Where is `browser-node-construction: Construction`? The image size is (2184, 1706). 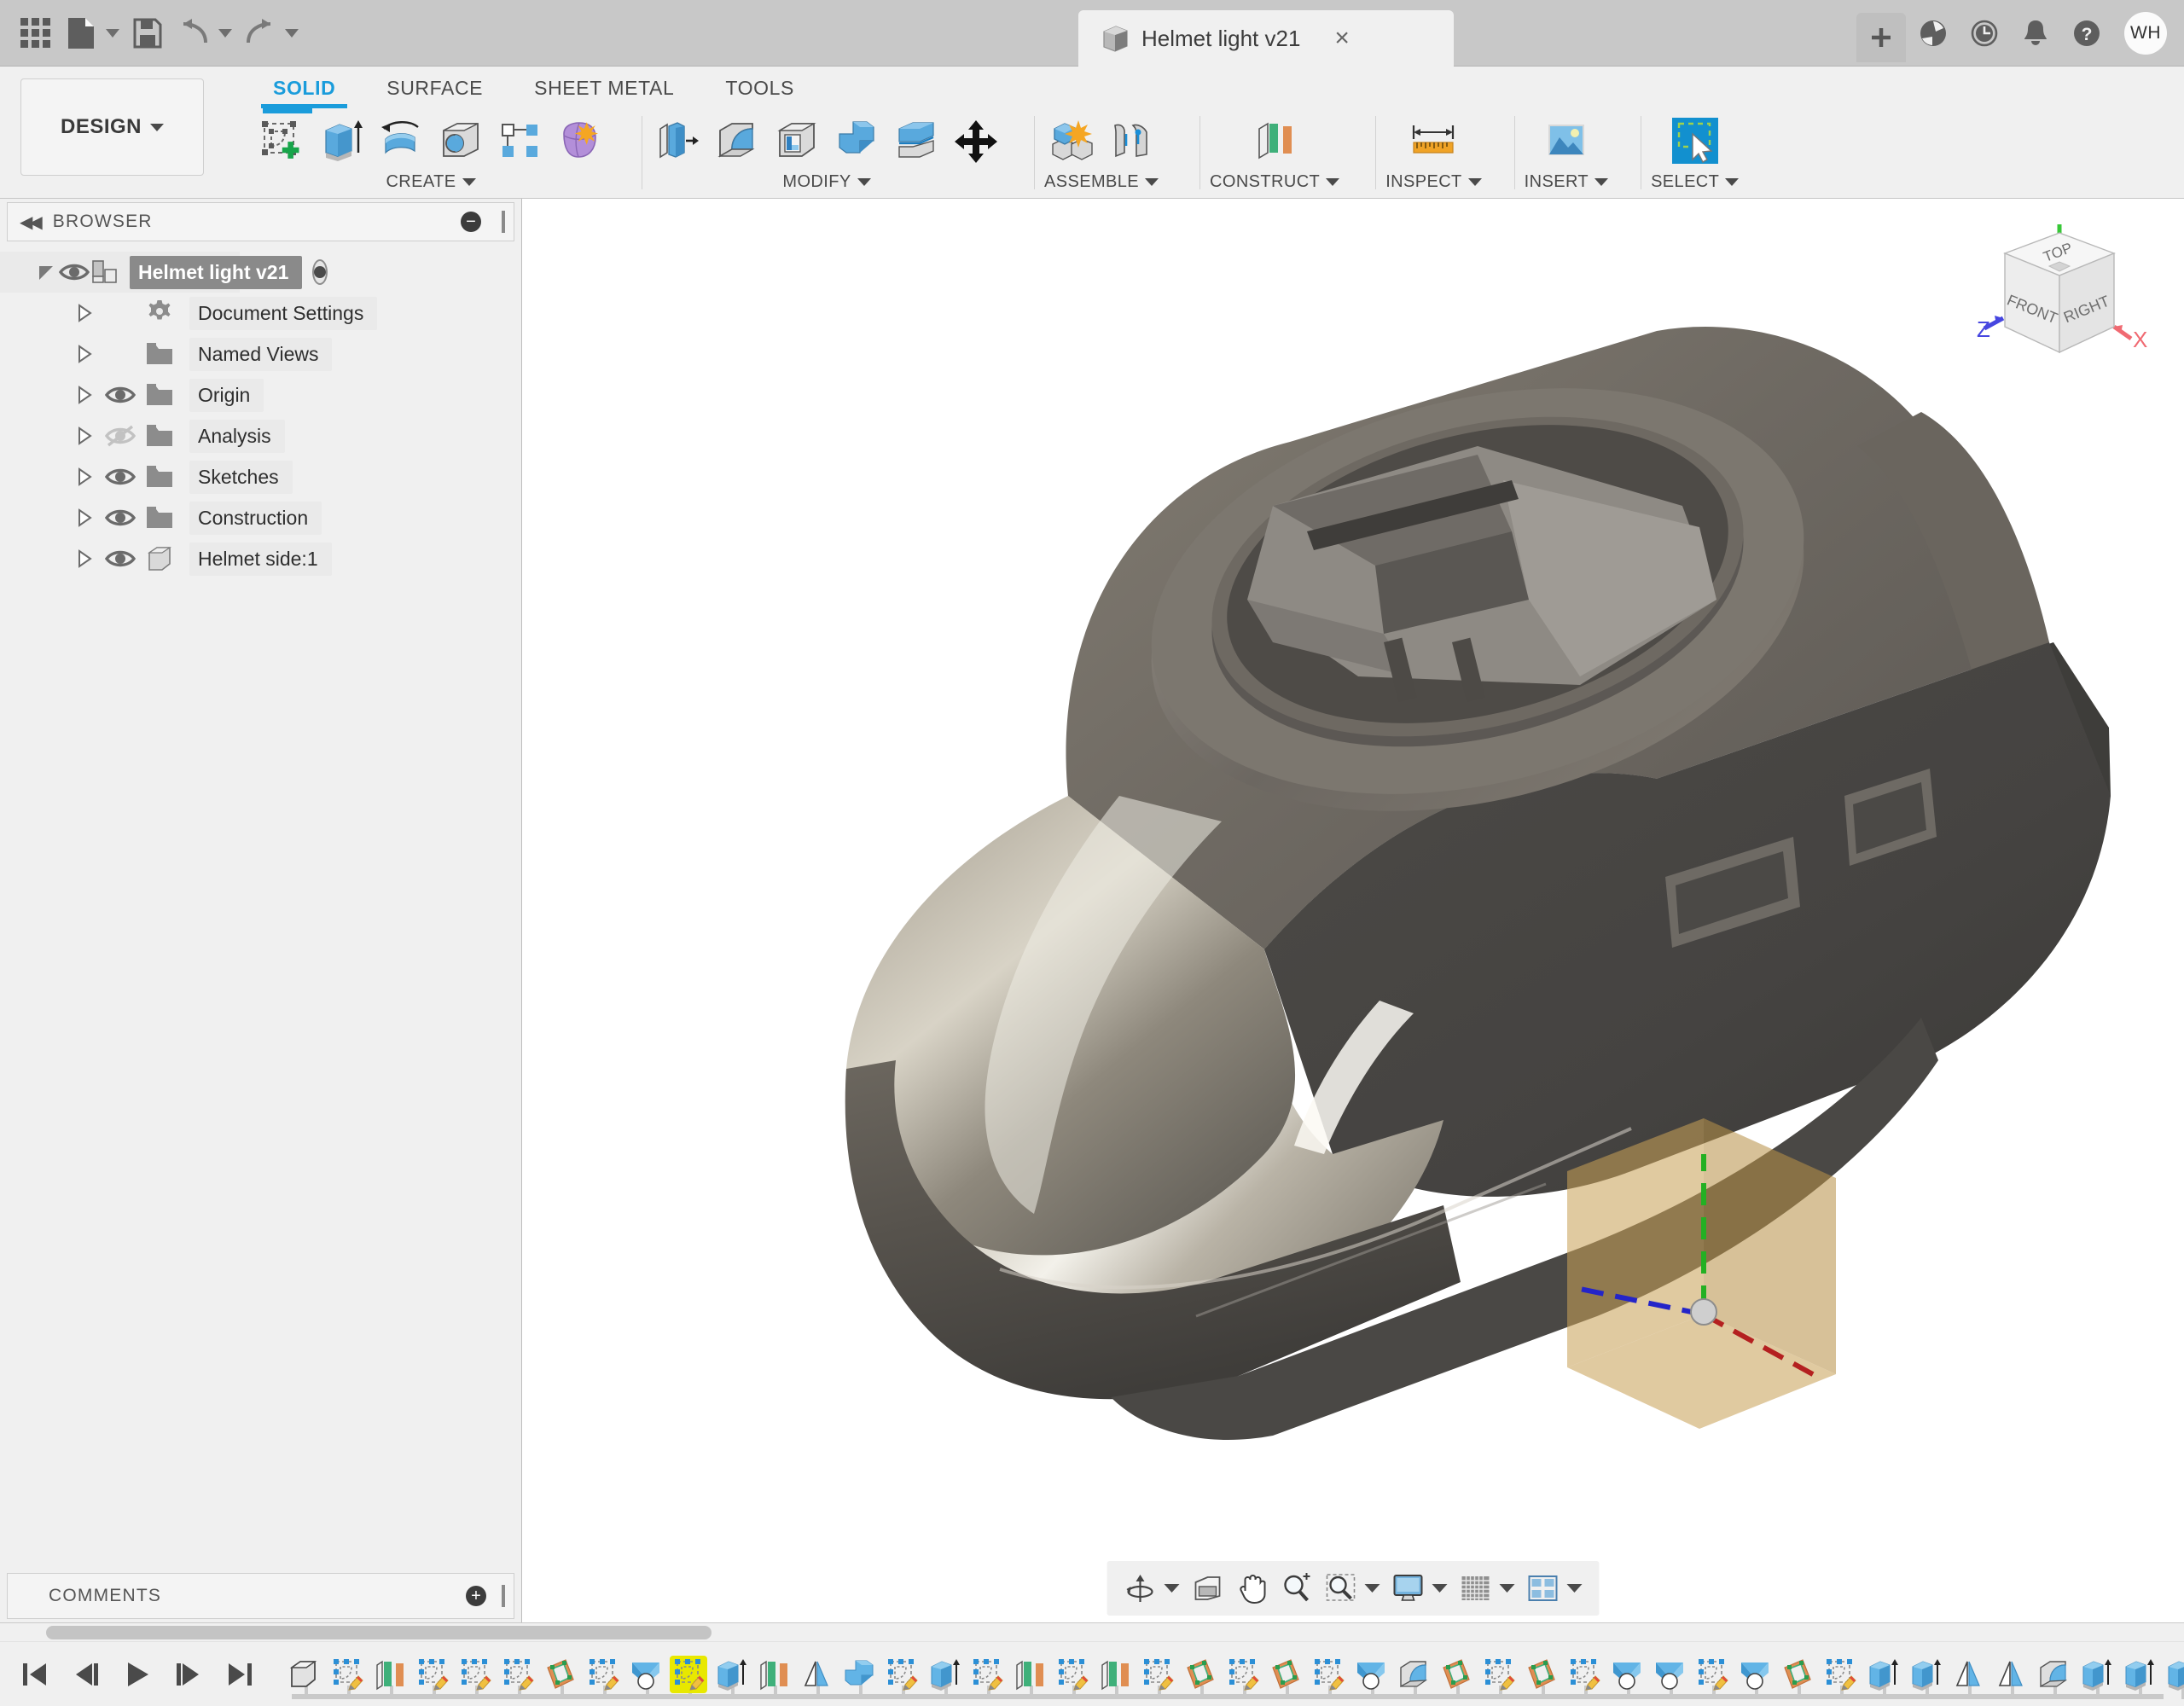
browser-node-construction: Construction is located at coordinates (260, 518).